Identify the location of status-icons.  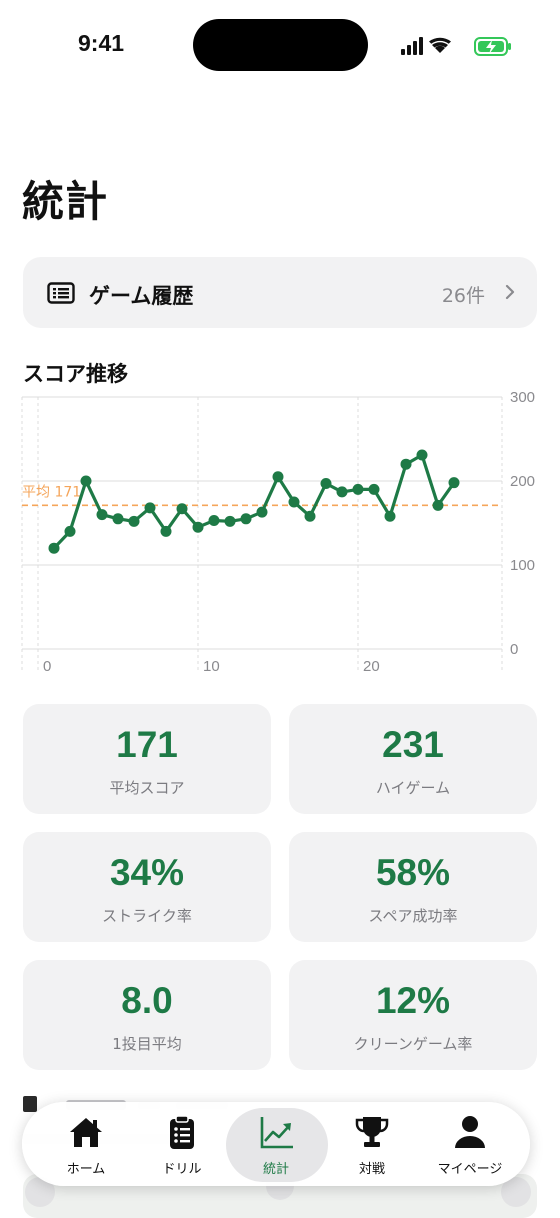
(456, 46).